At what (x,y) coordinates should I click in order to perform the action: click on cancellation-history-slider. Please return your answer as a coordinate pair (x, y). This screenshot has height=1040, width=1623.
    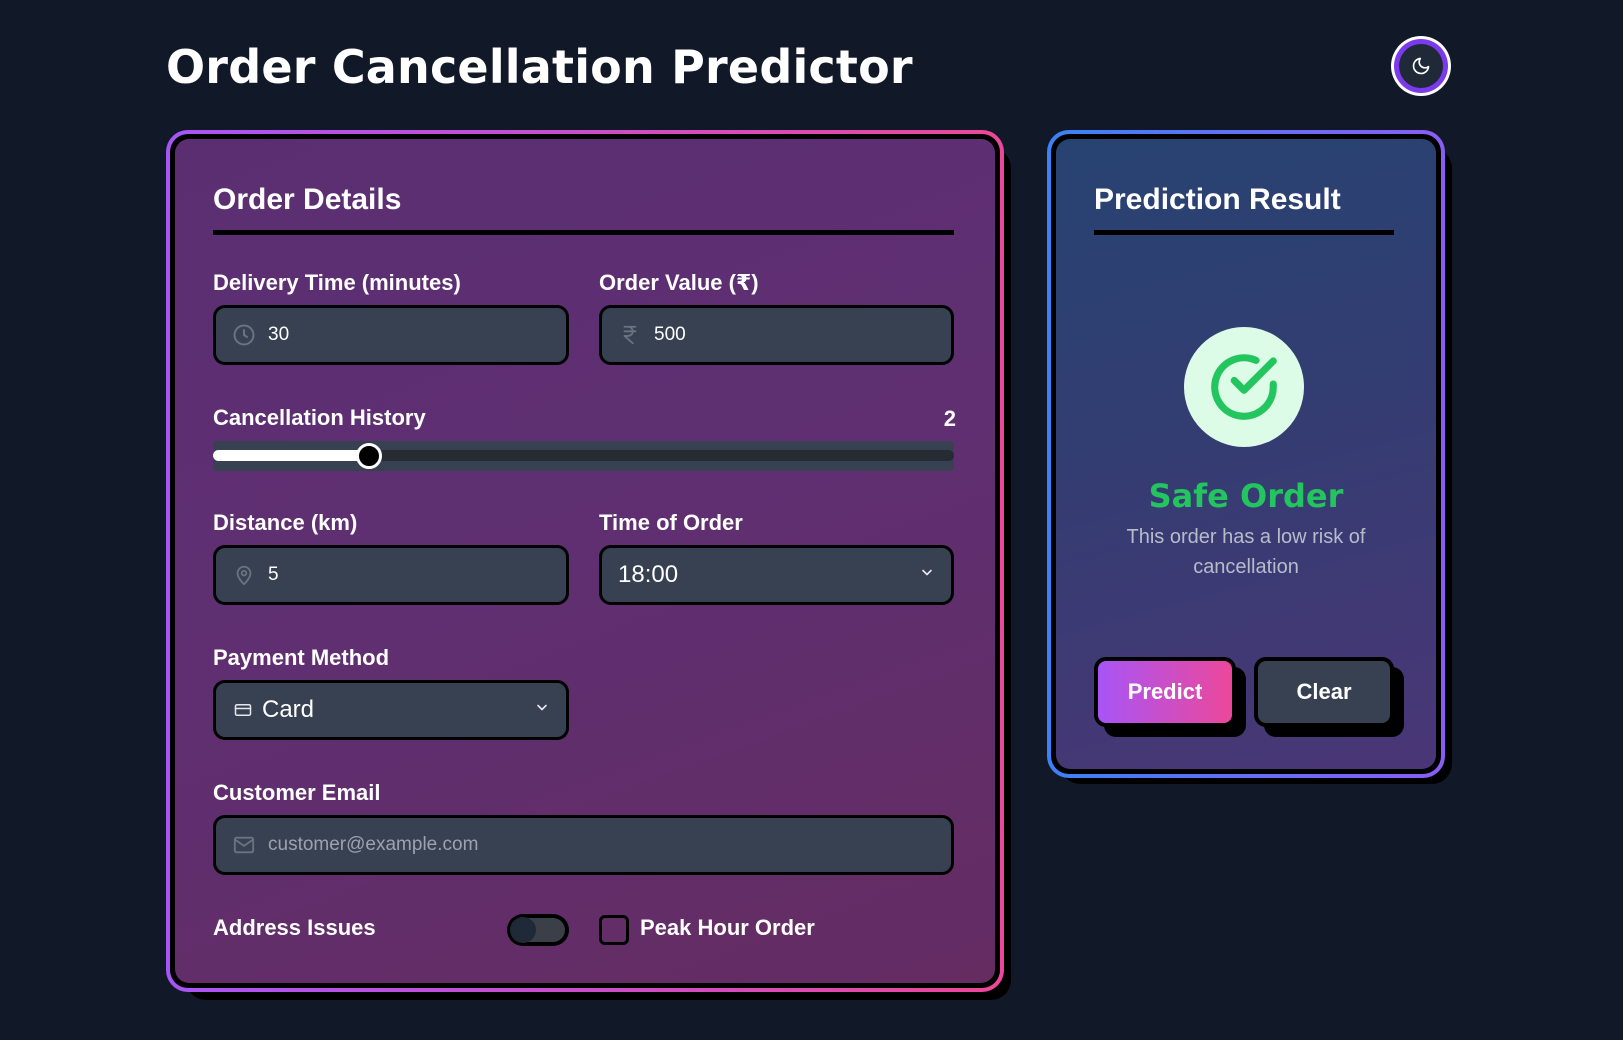
    Looking at the image, I should click on (583, 456).